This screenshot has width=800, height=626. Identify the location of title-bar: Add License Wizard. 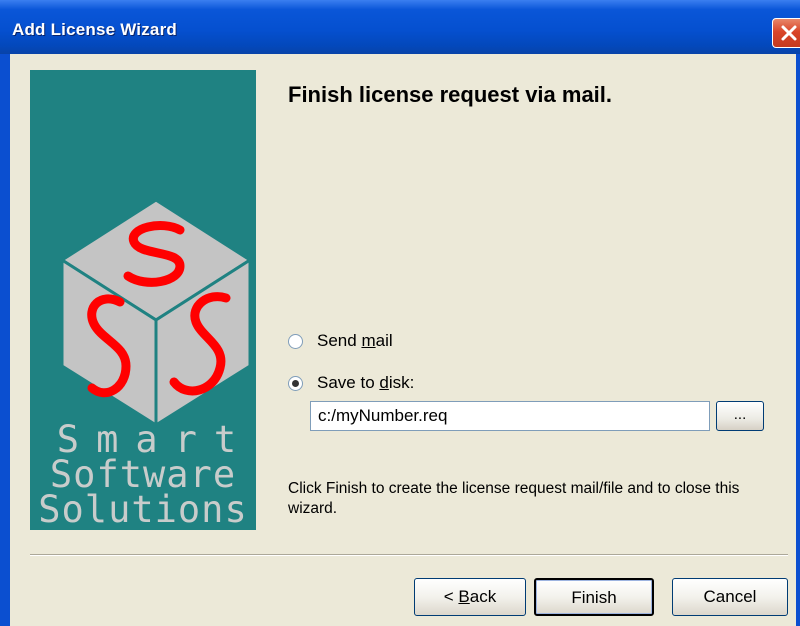
(400, 27).